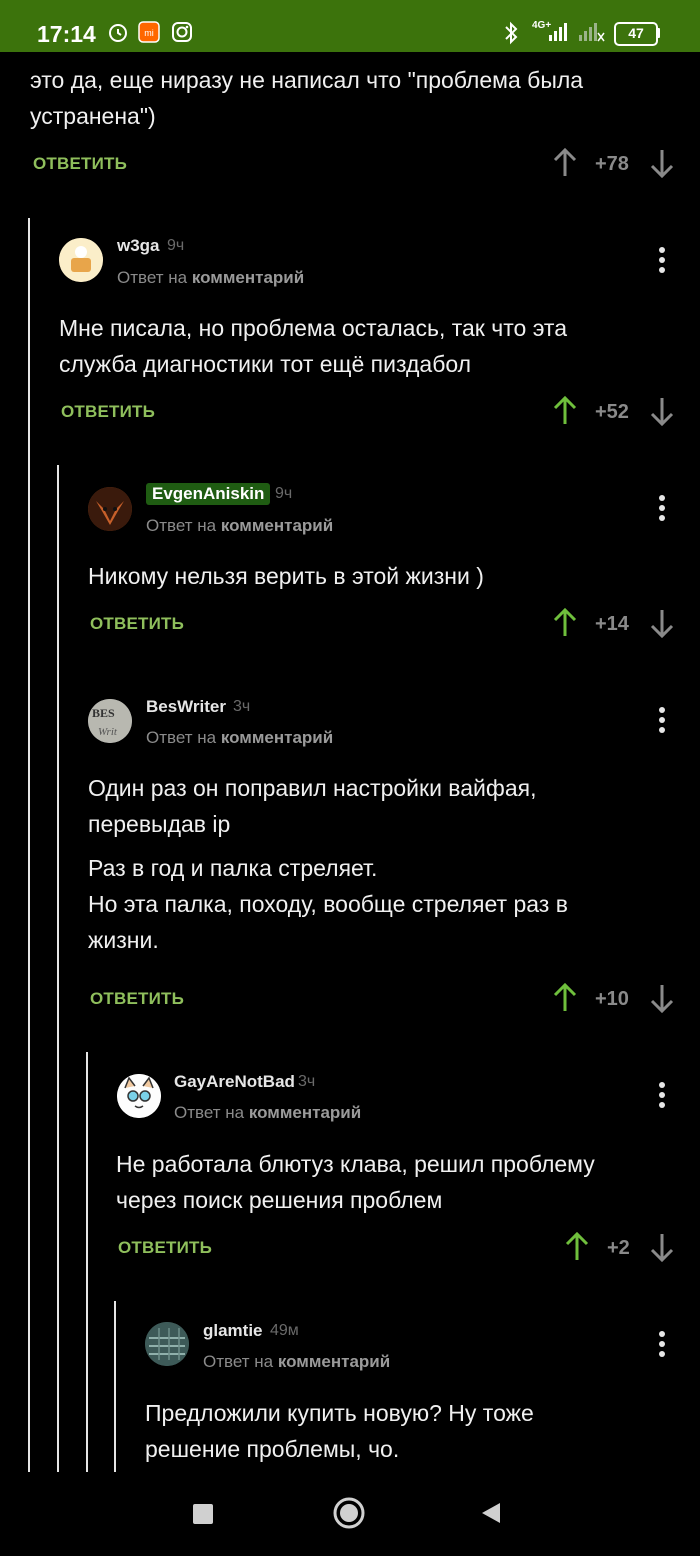 This screenshot has height=1556, width=700. What do you see at coordinates (103, 713) in the screenshot?
I see `svg-text: BES` at bounding box center [103, 713].